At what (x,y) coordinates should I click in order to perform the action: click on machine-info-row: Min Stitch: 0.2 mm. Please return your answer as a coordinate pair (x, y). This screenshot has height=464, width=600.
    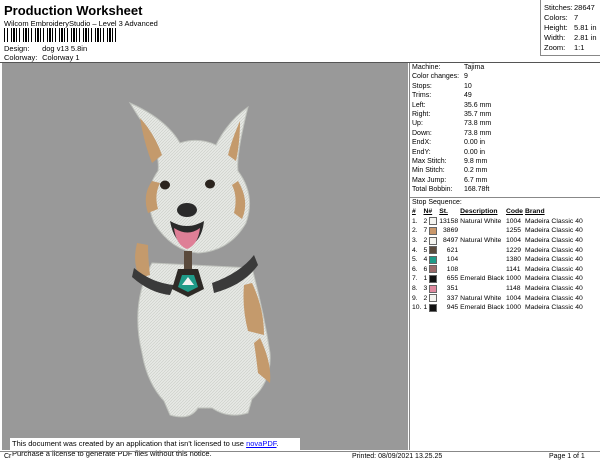
    Looking at the image, I should click on (449, 171).